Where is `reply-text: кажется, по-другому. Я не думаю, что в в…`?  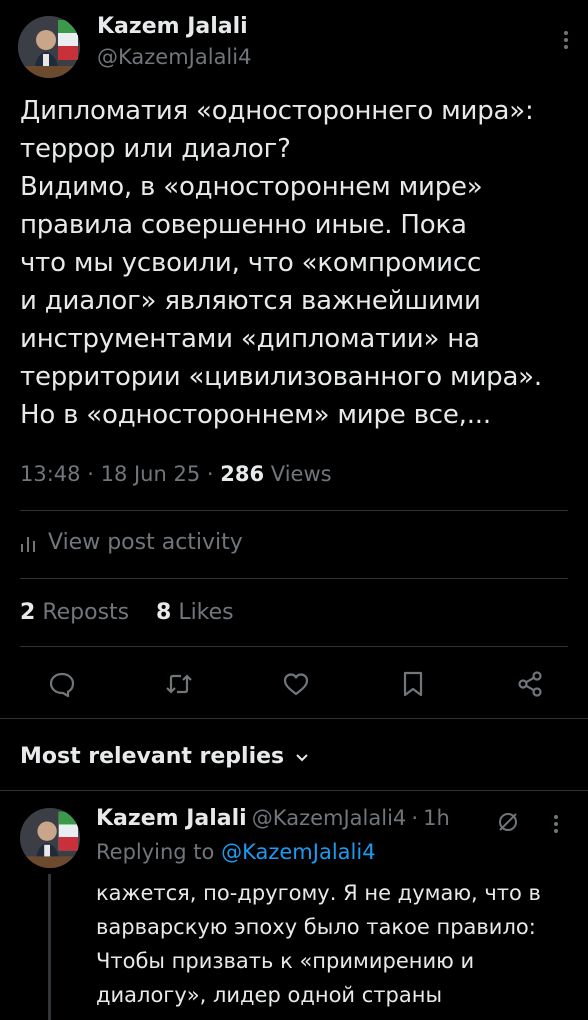 reply-text: кажется, по-другому. Я не думаю, что в в… is located at coordinates (318, 944).